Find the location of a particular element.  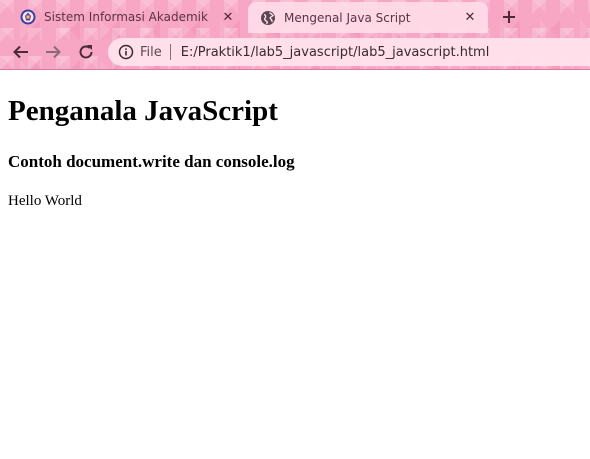

reload-button is located at coordinates (86, 52).